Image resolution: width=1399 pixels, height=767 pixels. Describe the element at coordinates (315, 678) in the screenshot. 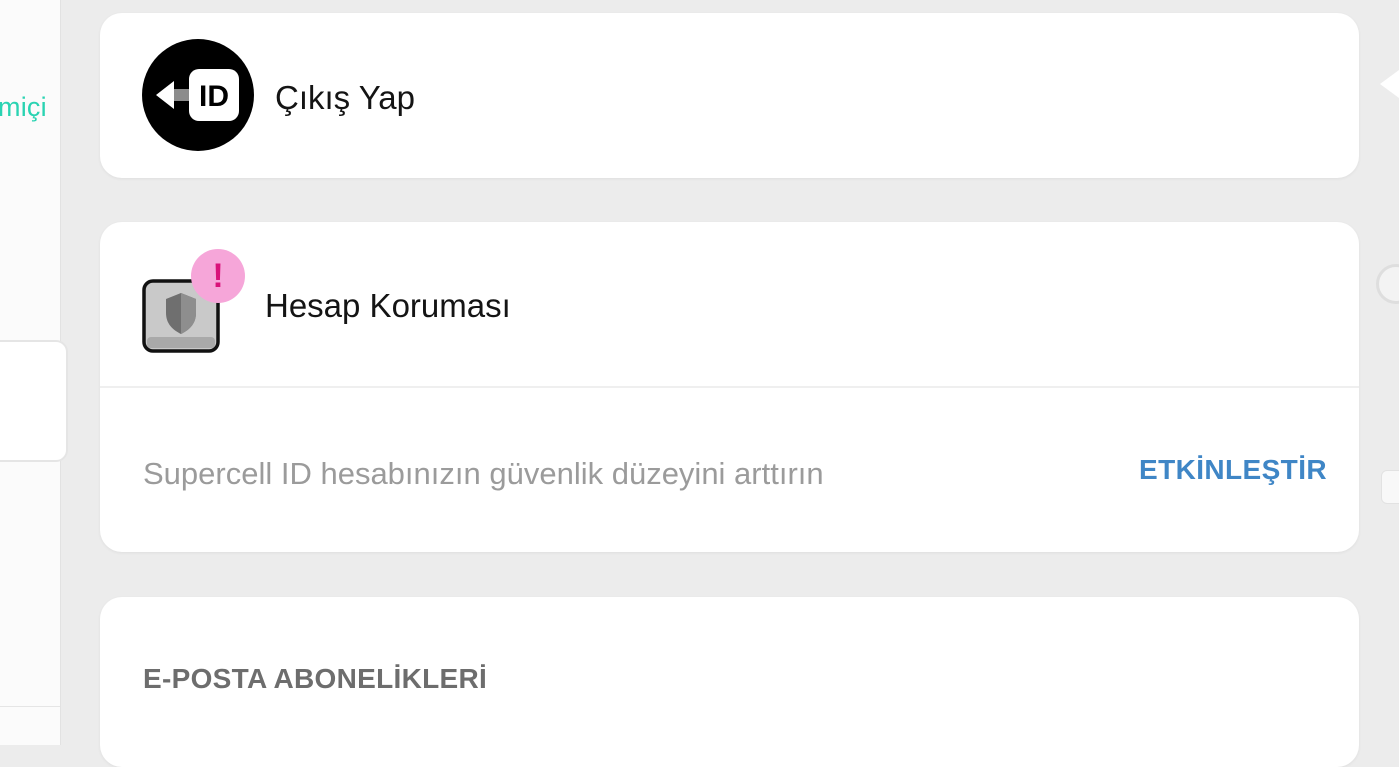

I see `email-subscriptions-heading: E-POSTA ABONELİKLERİ` at that location.